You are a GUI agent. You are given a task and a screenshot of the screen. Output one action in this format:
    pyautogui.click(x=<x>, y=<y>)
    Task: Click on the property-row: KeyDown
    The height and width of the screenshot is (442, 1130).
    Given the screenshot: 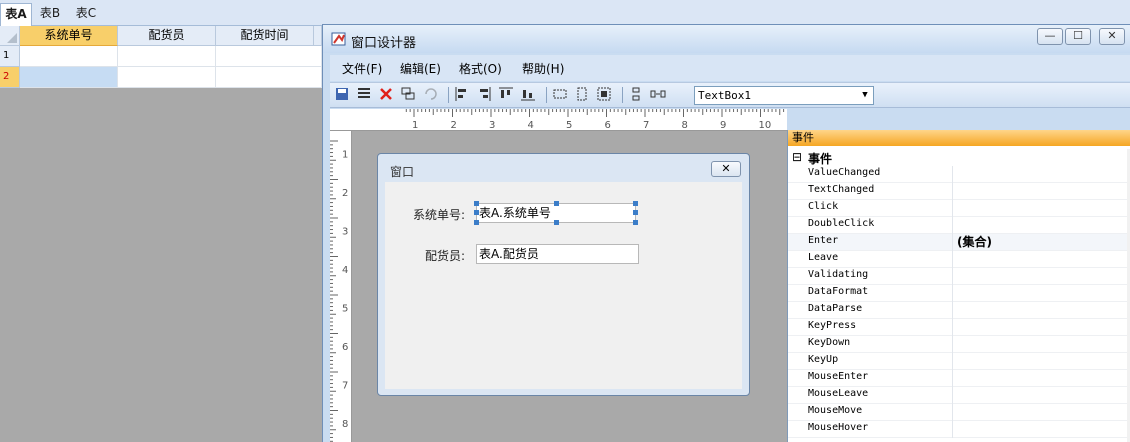 What is the action you would take?
    pyautogui.click(x=958, y=344)
    